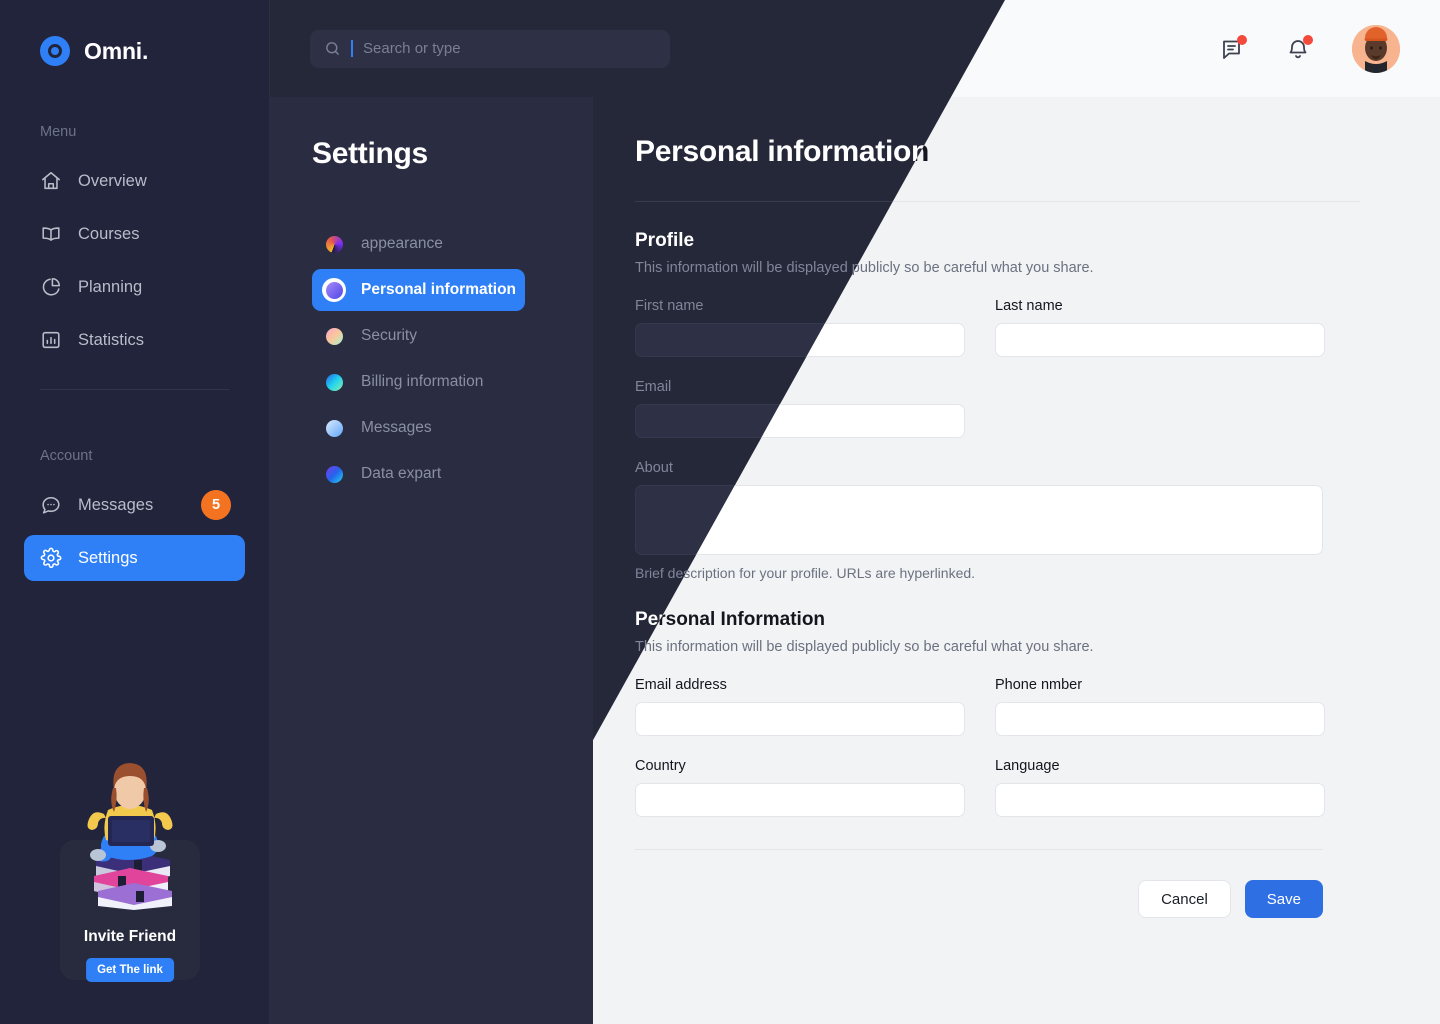  I want to click on settings-item-data-expart: Data expart, so click(418, 474).